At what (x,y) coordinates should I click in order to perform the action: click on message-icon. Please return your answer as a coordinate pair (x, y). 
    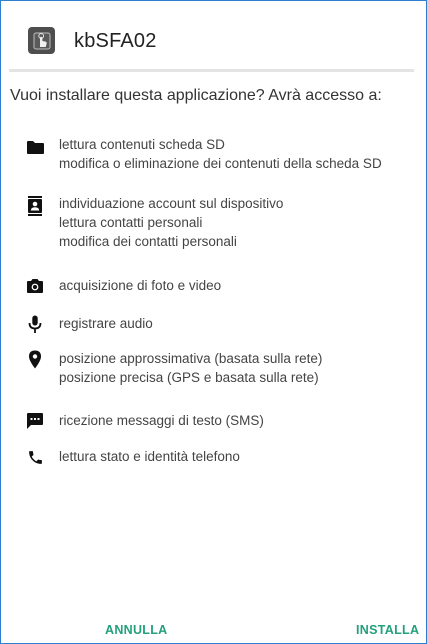
    Looking at the image, I should click on (35, 421).